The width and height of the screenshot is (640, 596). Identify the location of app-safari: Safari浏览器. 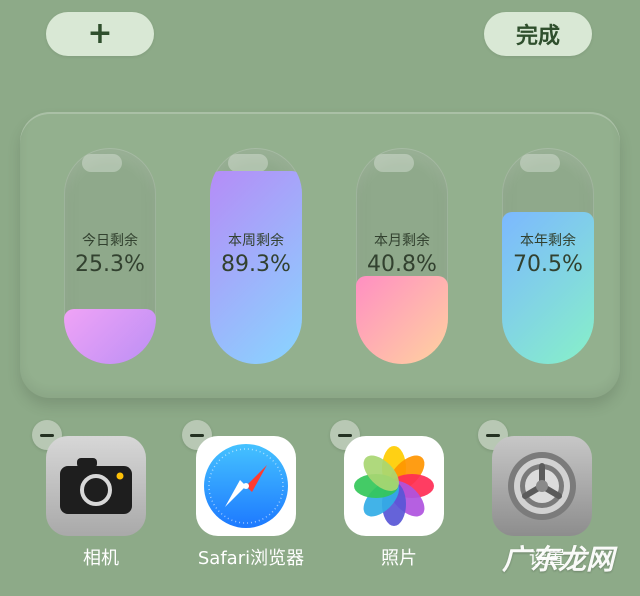
(264, 495).